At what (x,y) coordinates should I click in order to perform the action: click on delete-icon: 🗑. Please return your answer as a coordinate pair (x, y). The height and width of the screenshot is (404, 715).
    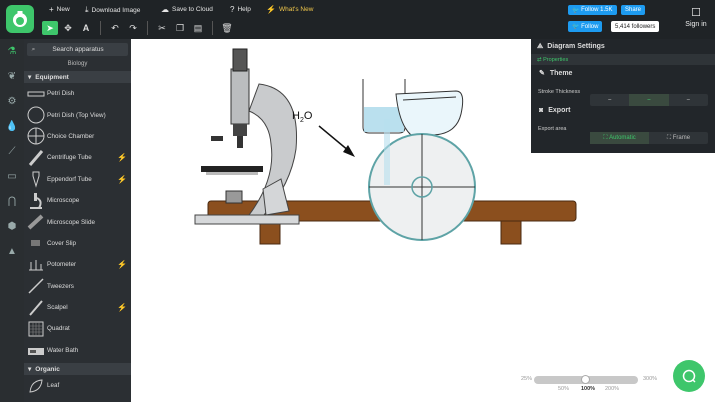
    Looking at the image, I should click on (227, 28).